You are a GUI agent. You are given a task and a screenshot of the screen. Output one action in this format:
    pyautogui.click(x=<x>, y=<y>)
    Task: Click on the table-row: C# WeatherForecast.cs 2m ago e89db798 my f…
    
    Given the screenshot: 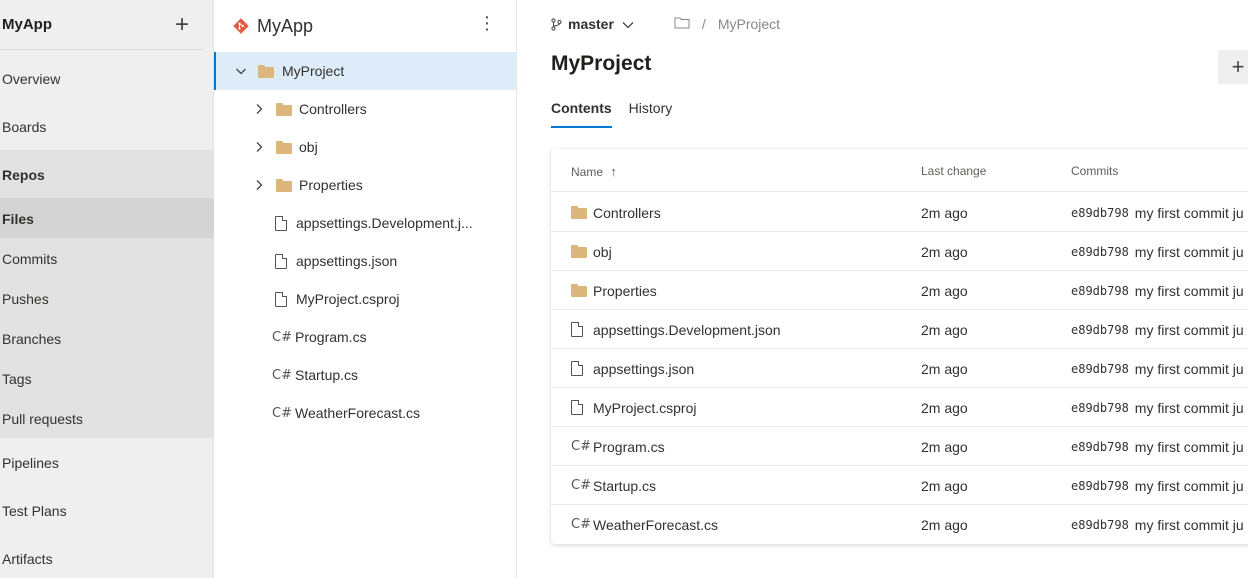 What is the action you would take?
    pyautogui.click(x=899, y=524)
    